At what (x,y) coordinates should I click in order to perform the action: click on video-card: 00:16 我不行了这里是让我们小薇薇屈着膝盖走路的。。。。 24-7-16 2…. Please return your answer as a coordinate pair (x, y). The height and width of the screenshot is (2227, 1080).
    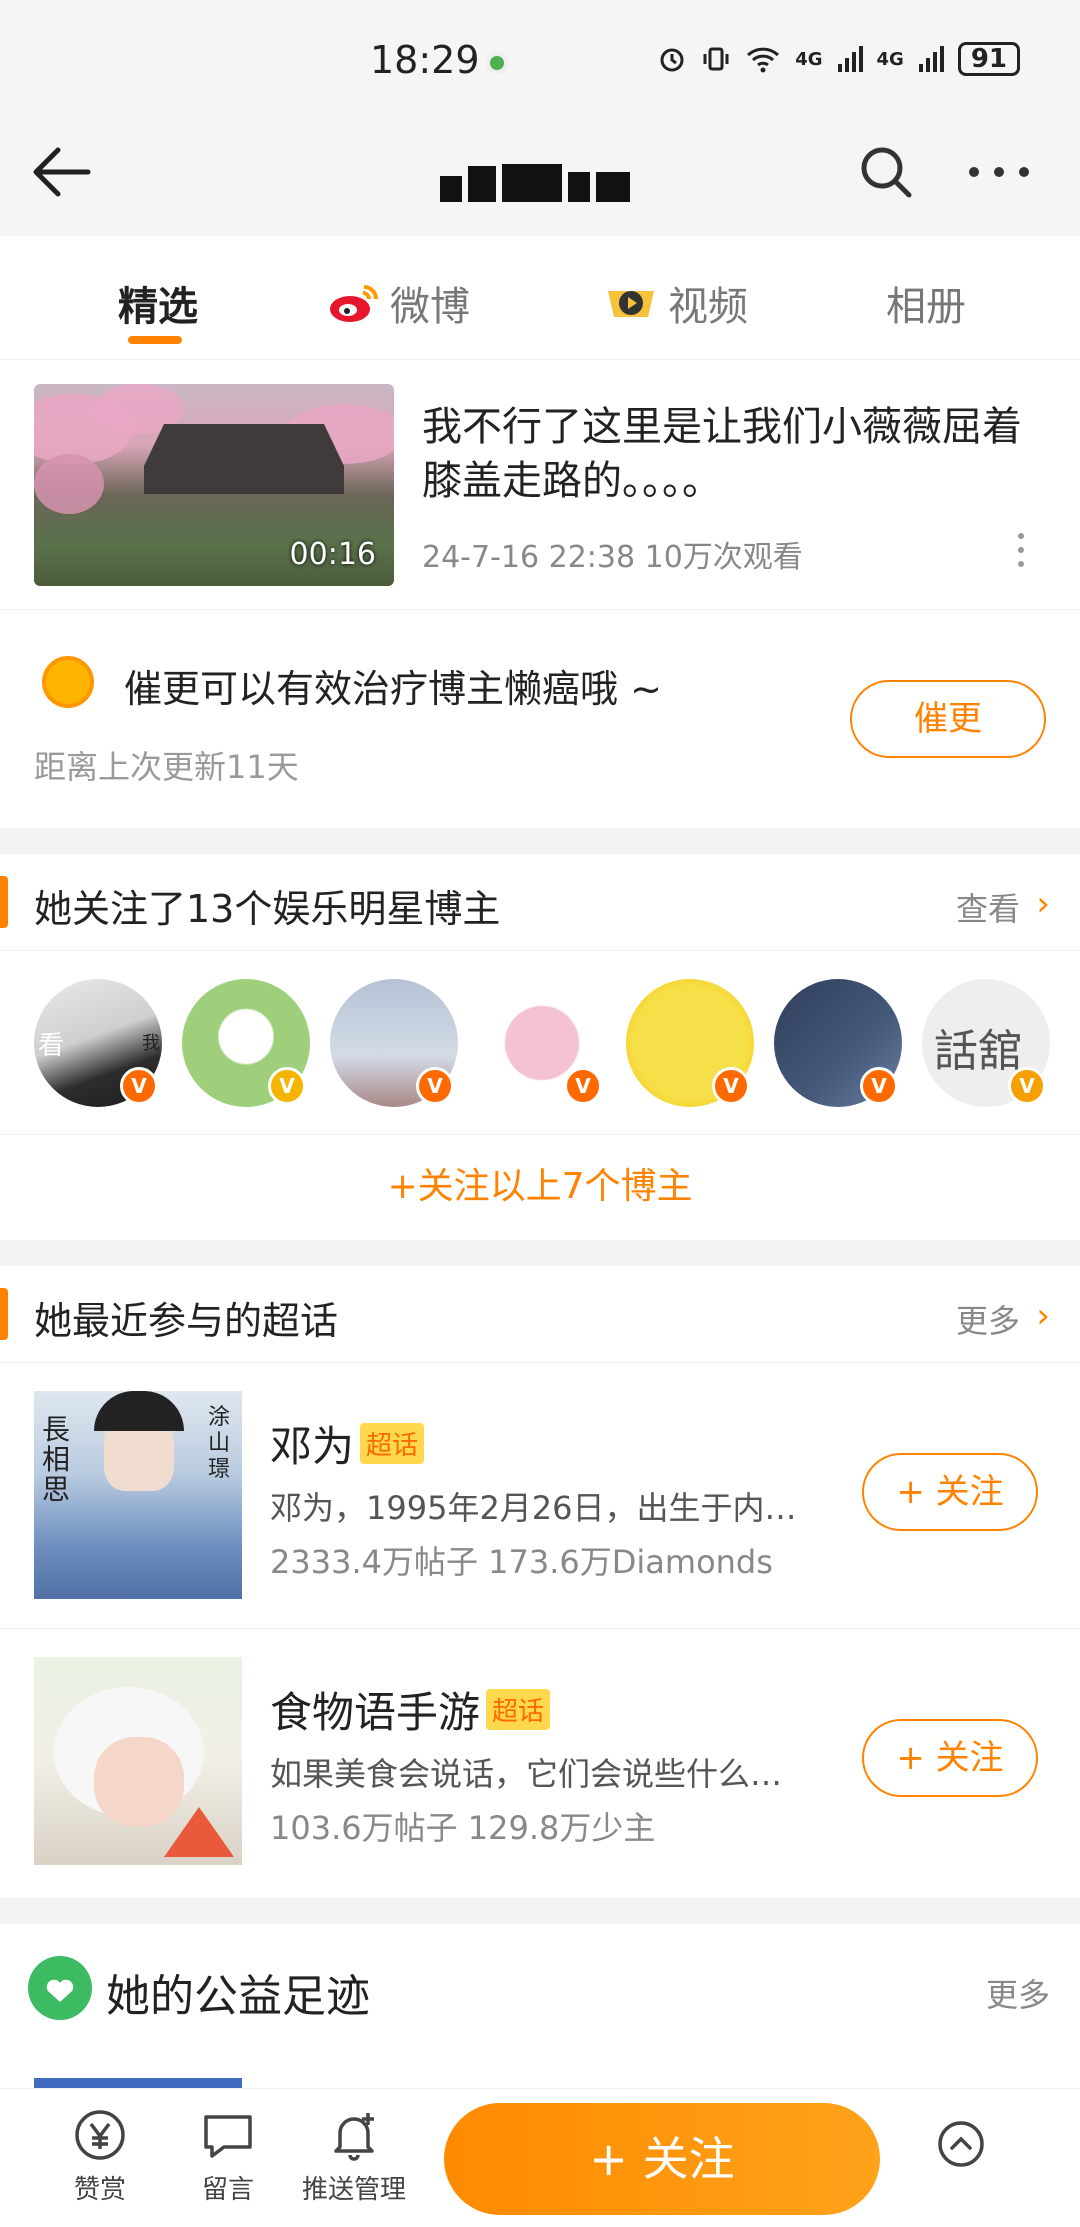
    Looking at the image, I should click on (540, 485).